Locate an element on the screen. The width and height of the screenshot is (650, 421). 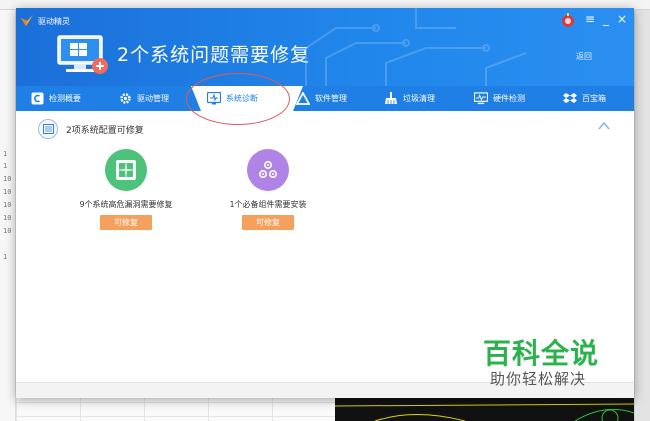
minimize-button: _ is located at coordinates (606, 19).